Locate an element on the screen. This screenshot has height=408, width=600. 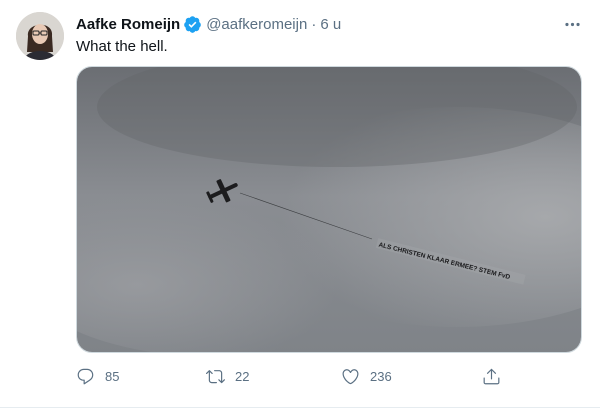
share-button is located at coordinates (491, 376).